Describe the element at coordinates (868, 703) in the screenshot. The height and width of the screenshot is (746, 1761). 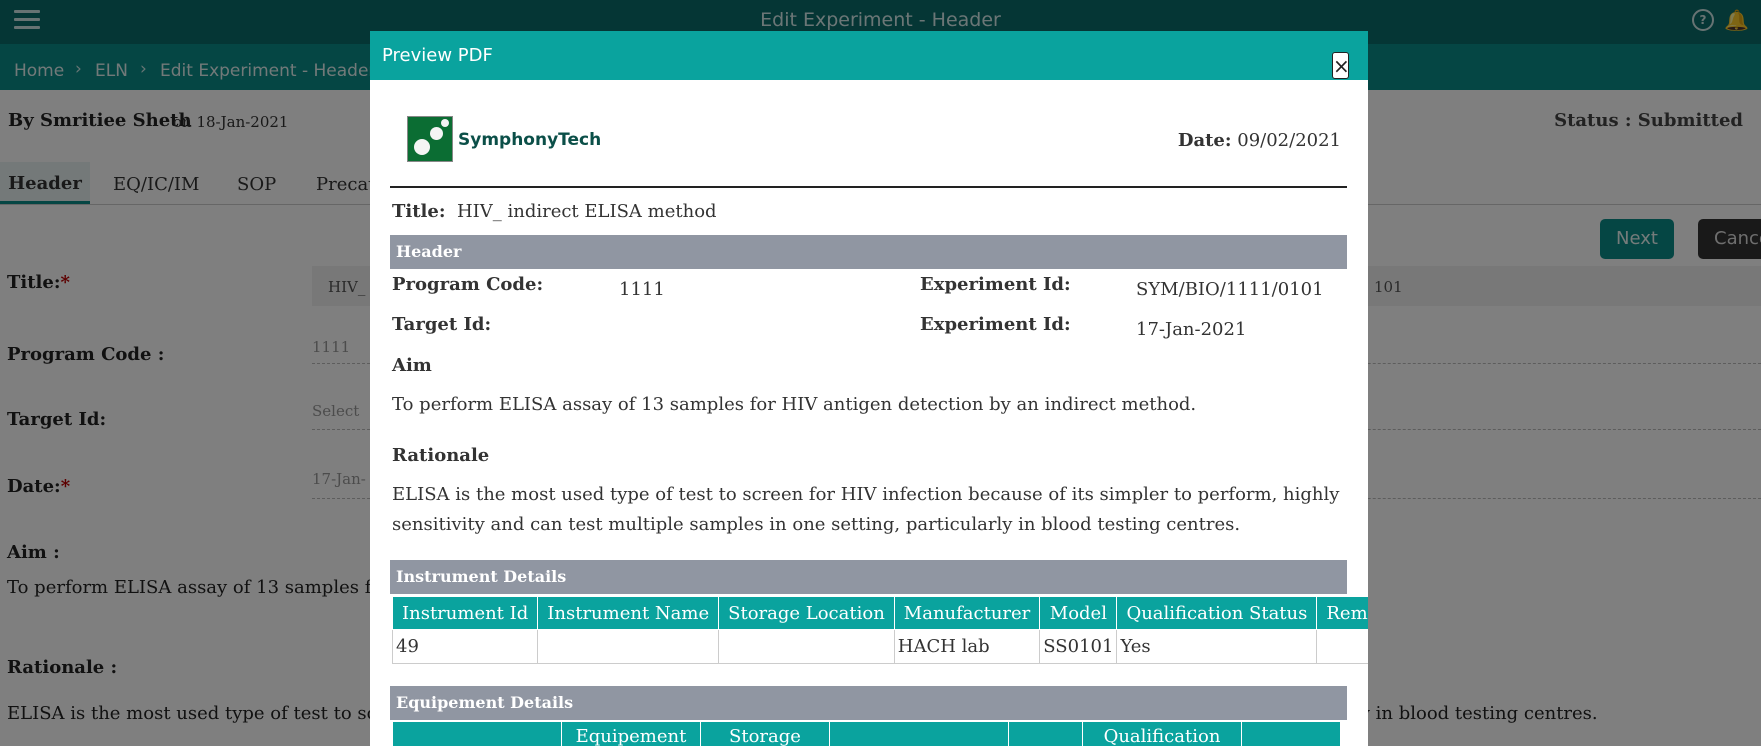
I see `equipment-section-bar: Equipement Details` at that location.